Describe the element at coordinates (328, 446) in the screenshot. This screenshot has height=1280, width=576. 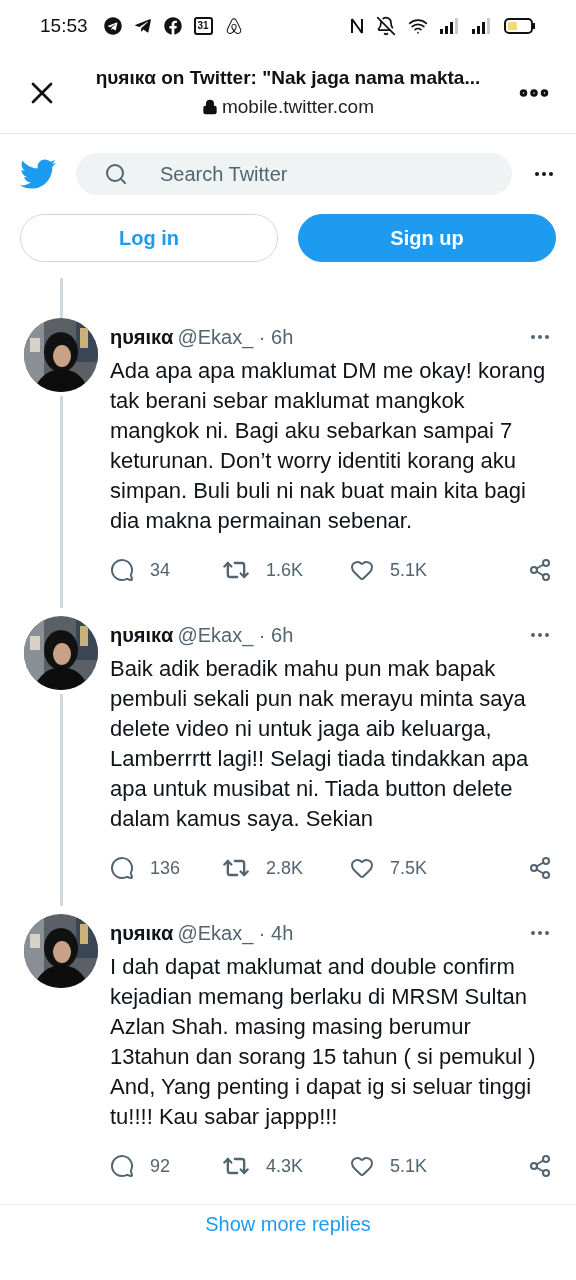
I see `tweet-text: Ada apa apa maklumat DM me okay! korang tak berani sebar maklumat mangkok mangkok ni. Bagi aku sebarkan sampai 7 keturunan. Don’t worry identiti korang aku simpan. Buli buli ni nak buat main kita bagi dia makna permainan sebenar.` at that location.